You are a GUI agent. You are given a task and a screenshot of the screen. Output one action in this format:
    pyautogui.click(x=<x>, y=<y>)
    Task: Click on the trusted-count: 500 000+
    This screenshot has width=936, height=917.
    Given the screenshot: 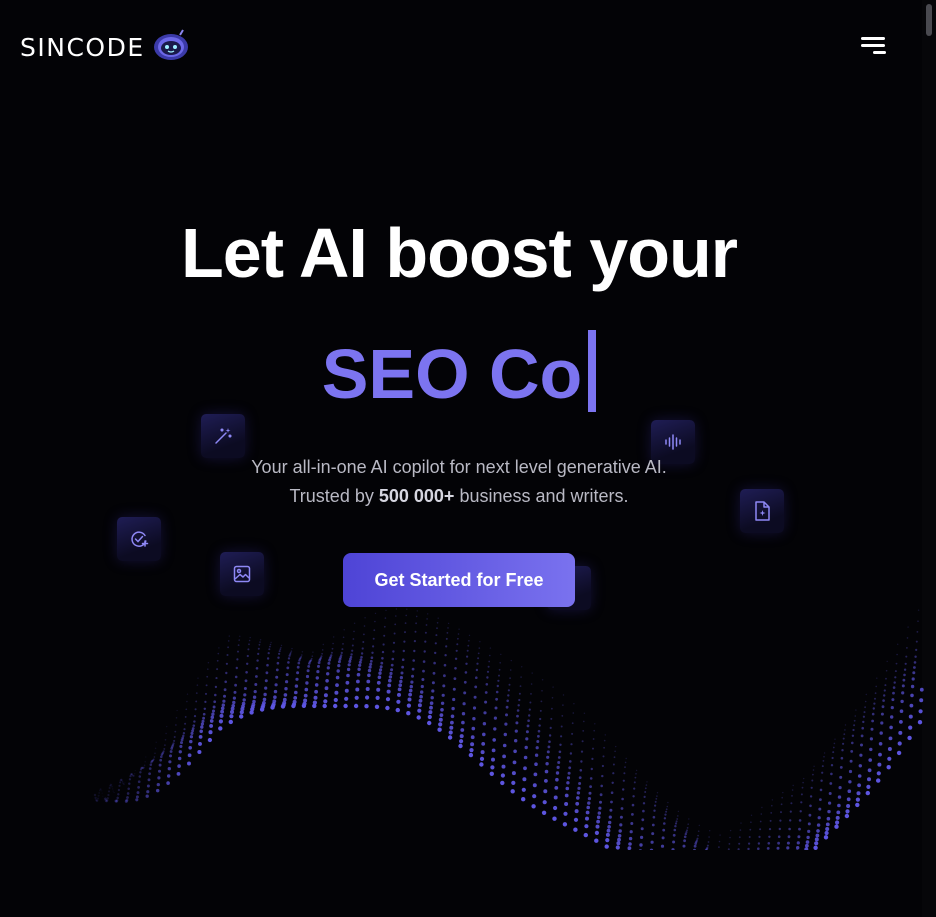 What is the action you would take?
    pyautogui.click(x=416, y=496)
    